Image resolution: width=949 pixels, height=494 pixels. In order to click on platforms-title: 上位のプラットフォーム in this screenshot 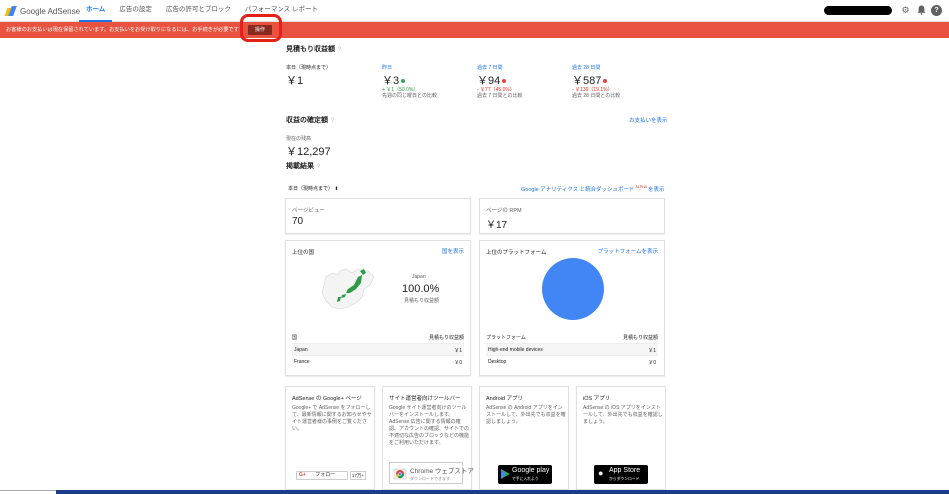, I will do `click(516, 253)`.